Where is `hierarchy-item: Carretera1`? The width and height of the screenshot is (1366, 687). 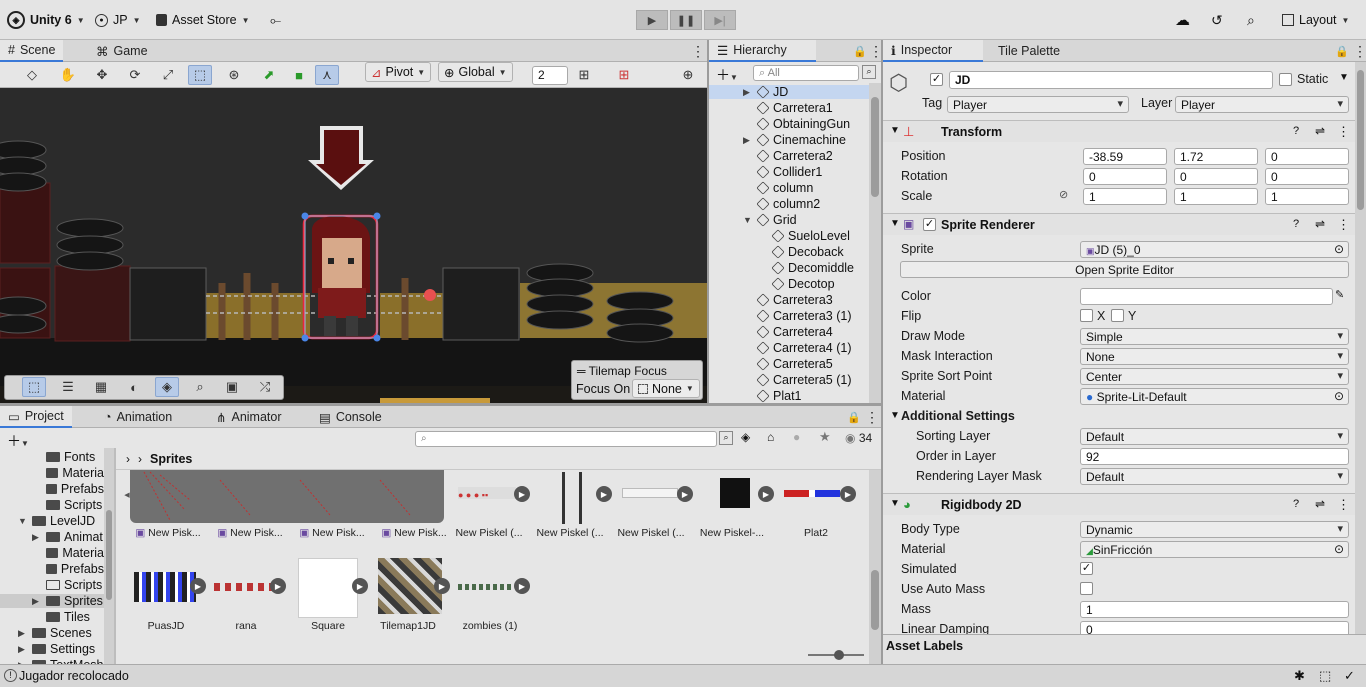
hierarchy-item: Carretera1 is located at coordinates (794, 108).